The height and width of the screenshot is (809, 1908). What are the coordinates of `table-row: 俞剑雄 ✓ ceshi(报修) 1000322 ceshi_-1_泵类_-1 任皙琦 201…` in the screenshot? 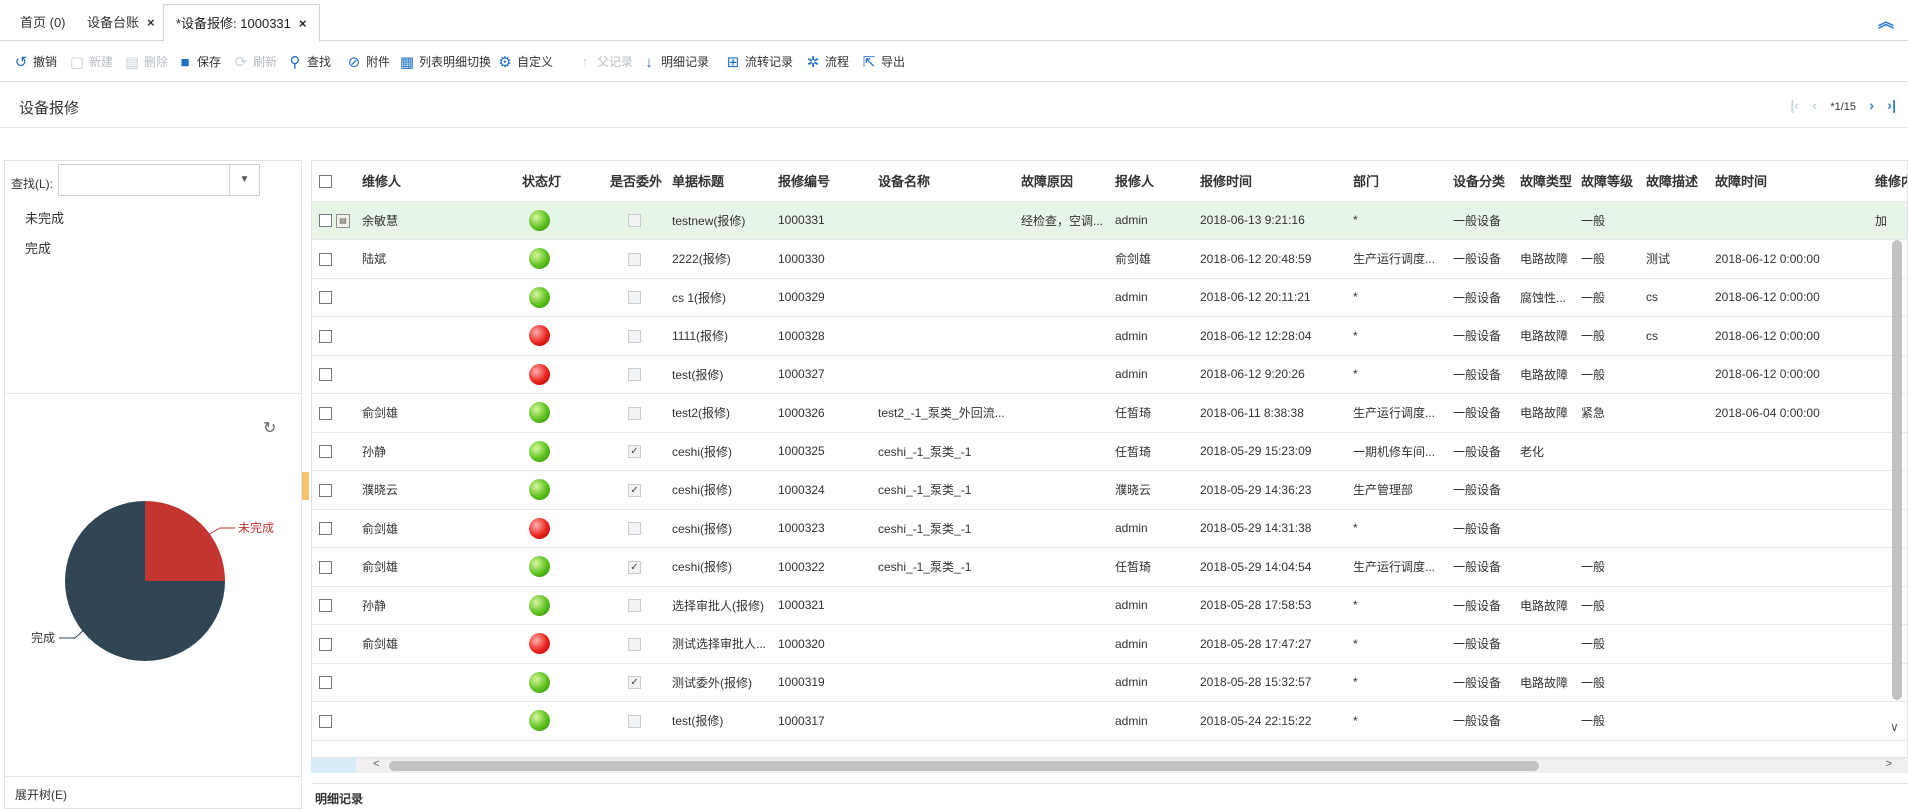 It's located at (1109, 567).